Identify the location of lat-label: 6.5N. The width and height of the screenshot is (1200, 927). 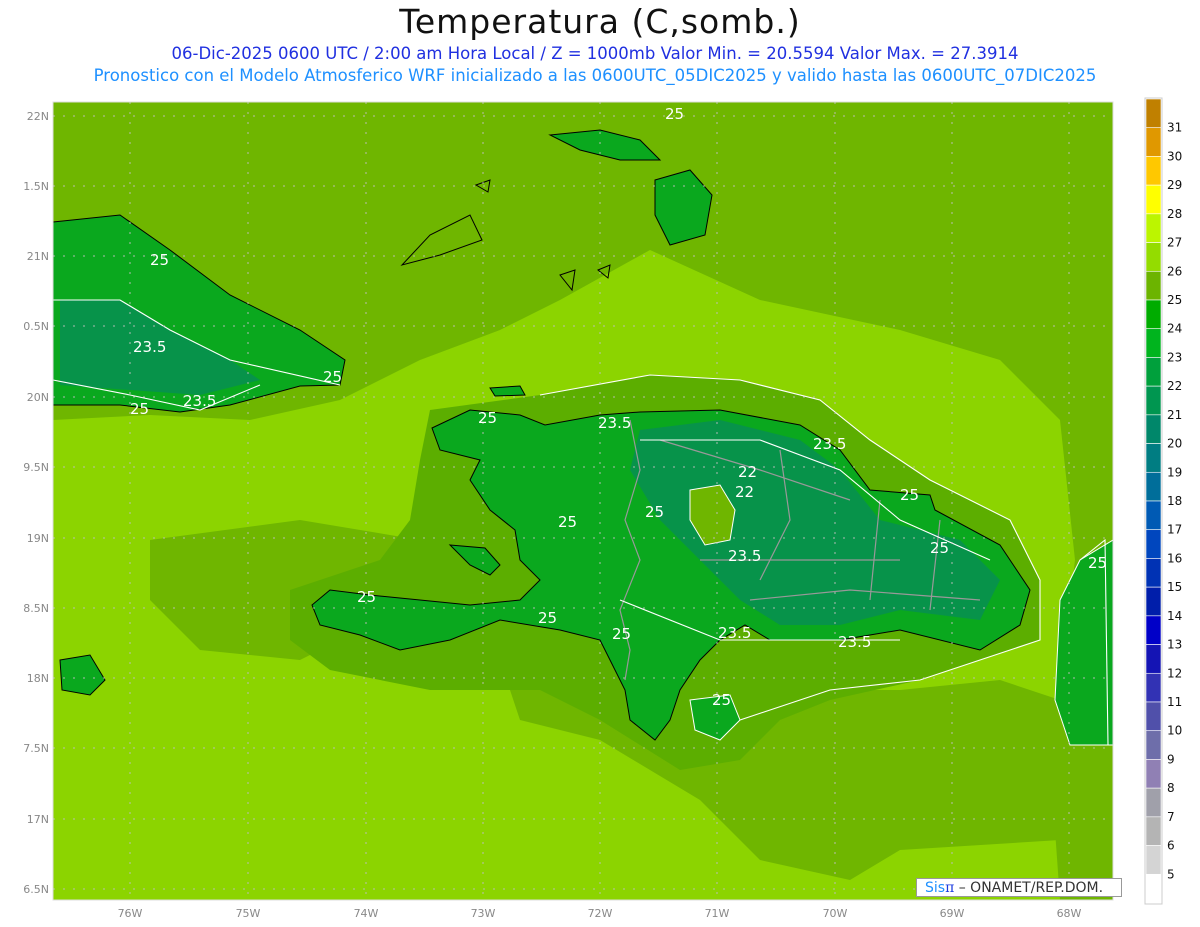
(36, 889).